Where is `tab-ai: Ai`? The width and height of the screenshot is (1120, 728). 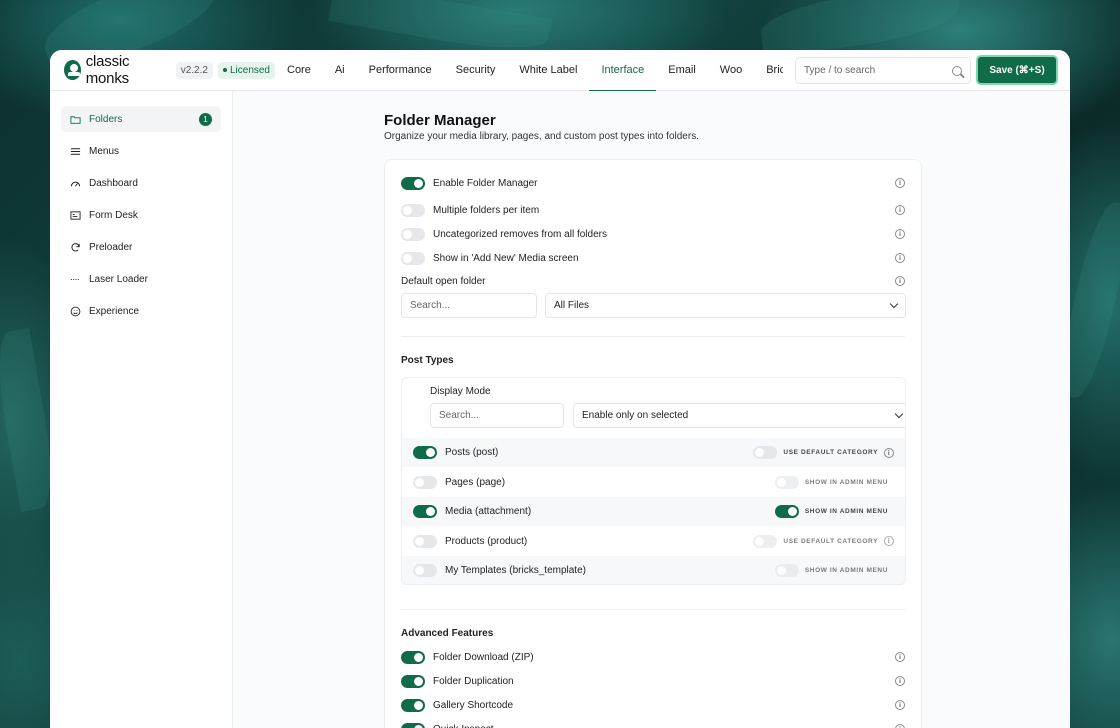 tab-ai: Ai is located at coordinates (340, 70).